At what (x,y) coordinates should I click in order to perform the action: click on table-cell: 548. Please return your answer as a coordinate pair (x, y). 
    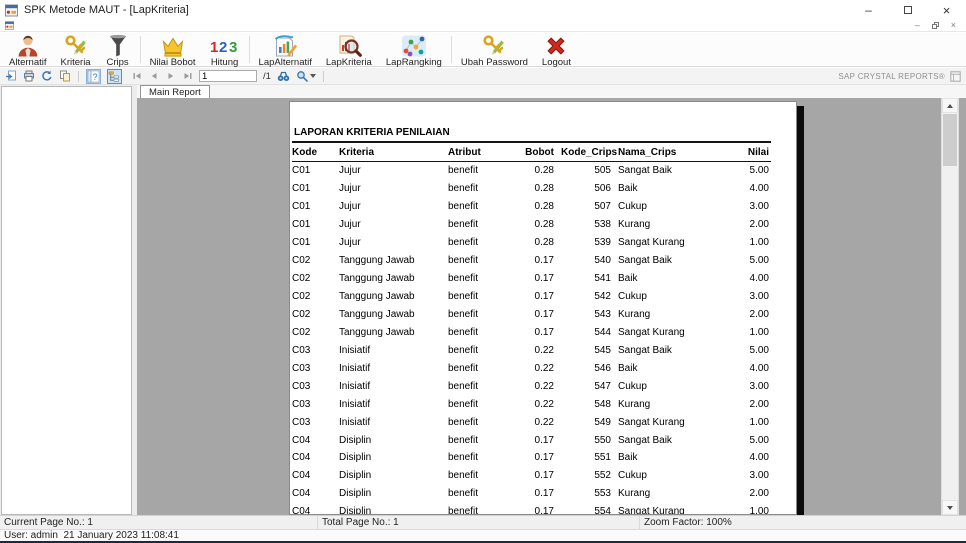
    Looking at the image, I should click on (602, 404).